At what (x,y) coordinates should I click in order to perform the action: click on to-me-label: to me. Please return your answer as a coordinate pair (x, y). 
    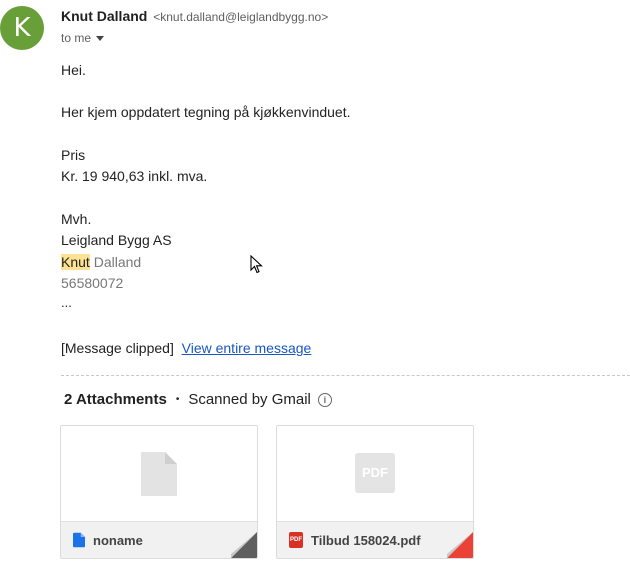
    Looking at the image, I should click on (76, 38).